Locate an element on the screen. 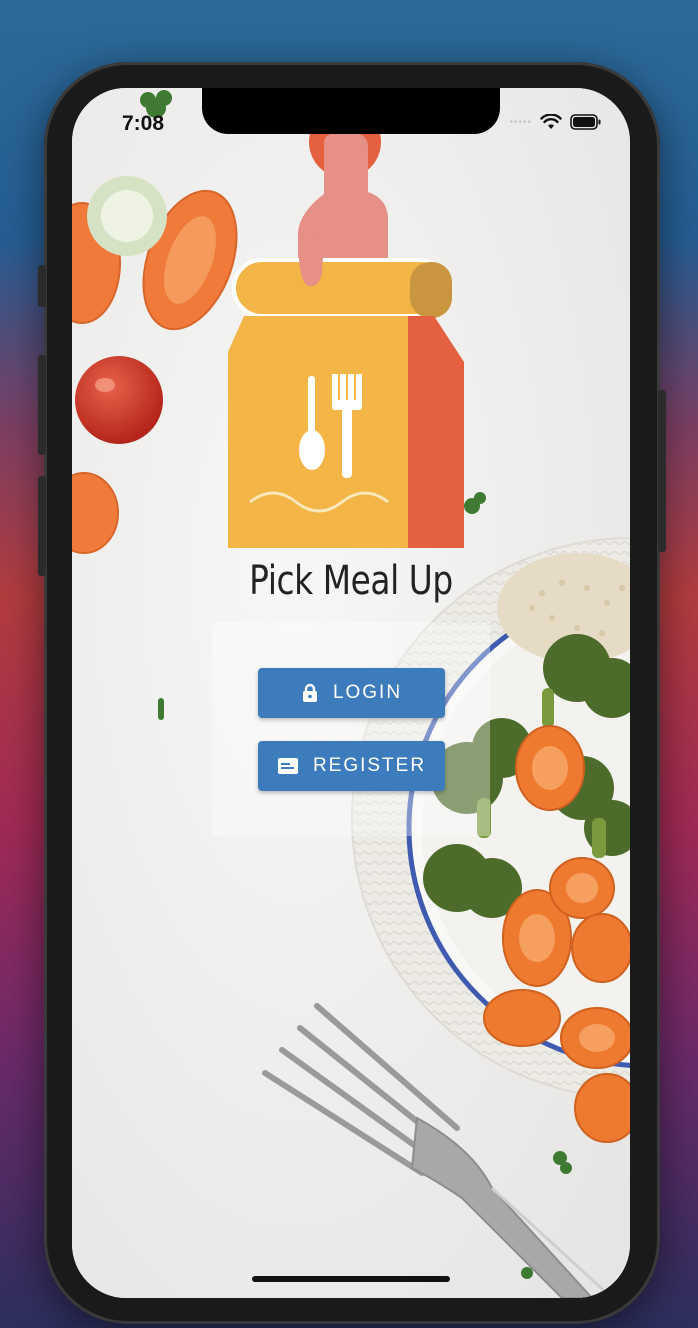 The height and width of the screenshot is (1328, 698). lock-icon is located at coordinates (310, 693).